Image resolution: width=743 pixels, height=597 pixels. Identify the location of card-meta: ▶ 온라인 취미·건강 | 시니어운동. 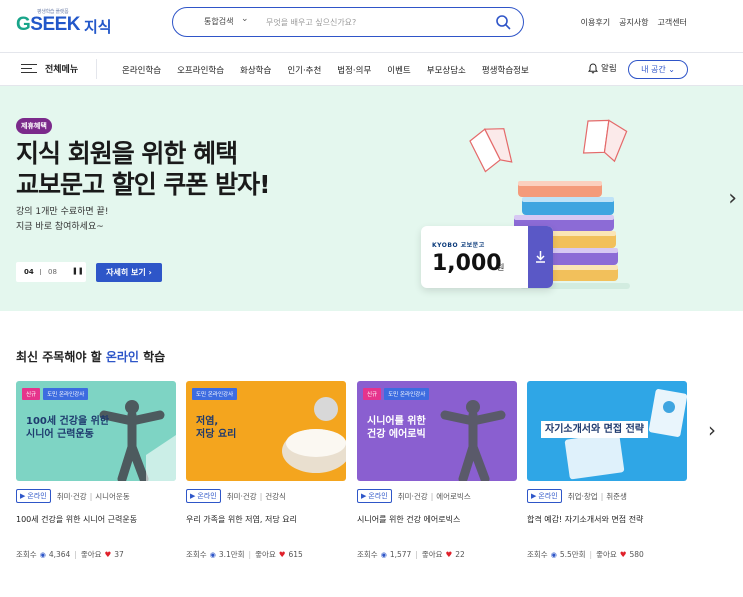
(73, 496).